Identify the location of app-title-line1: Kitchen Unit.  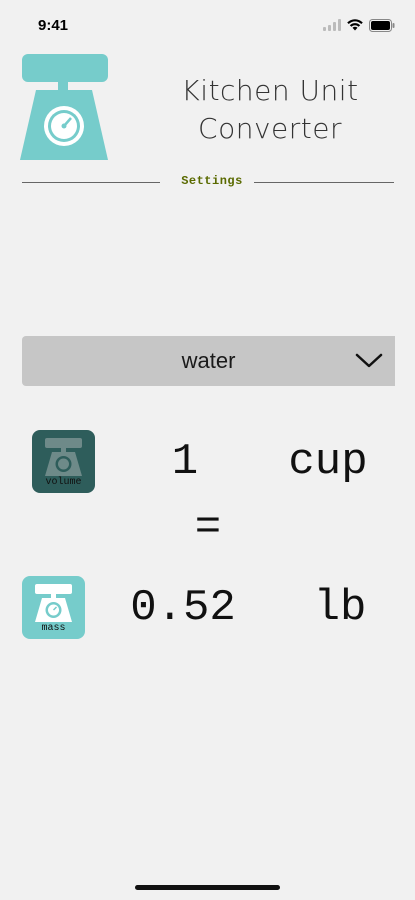
(270, 90).